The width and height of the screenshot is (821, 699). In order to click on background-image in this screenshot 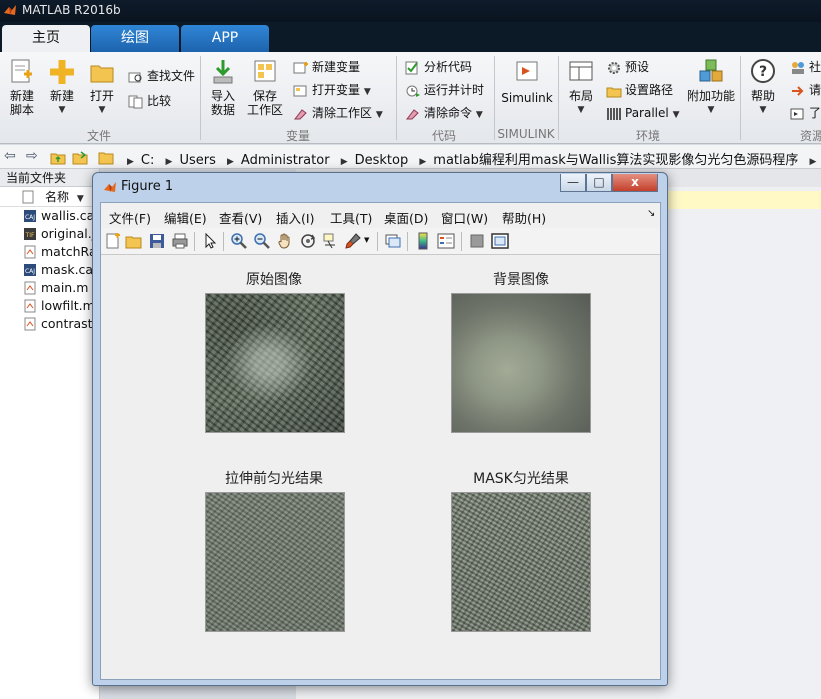, I will do `click(521, 363)`.